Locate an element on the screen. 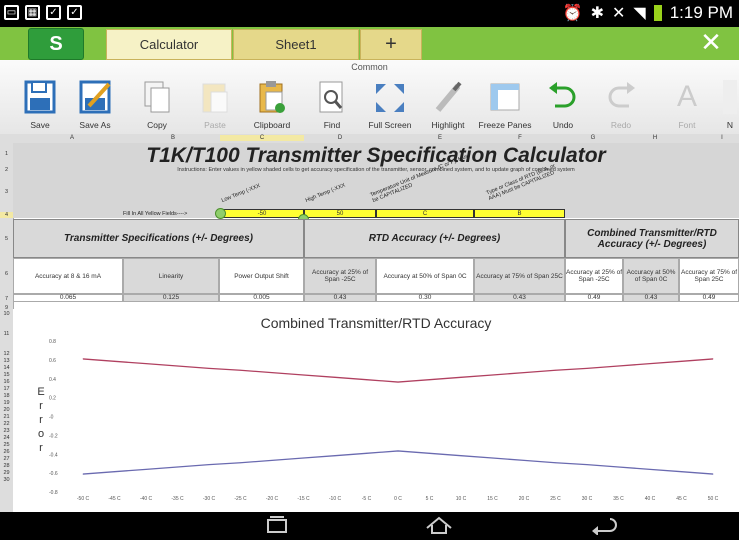 This screenshot has height=540, width=739. row-header: 28 is located at coordinates (6, 466).